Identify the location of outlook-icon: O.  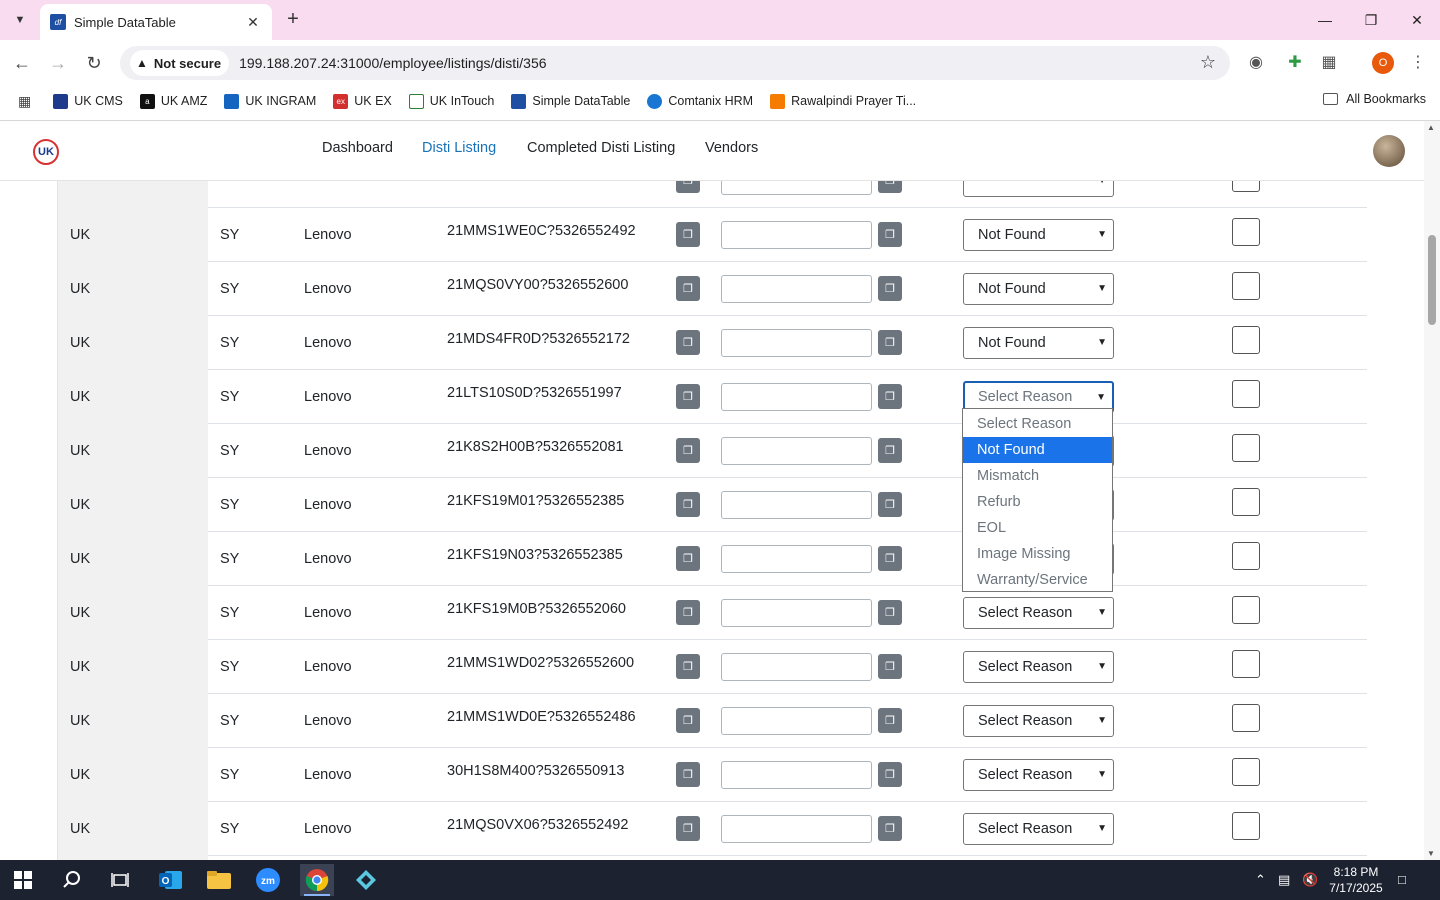
(171, 880).